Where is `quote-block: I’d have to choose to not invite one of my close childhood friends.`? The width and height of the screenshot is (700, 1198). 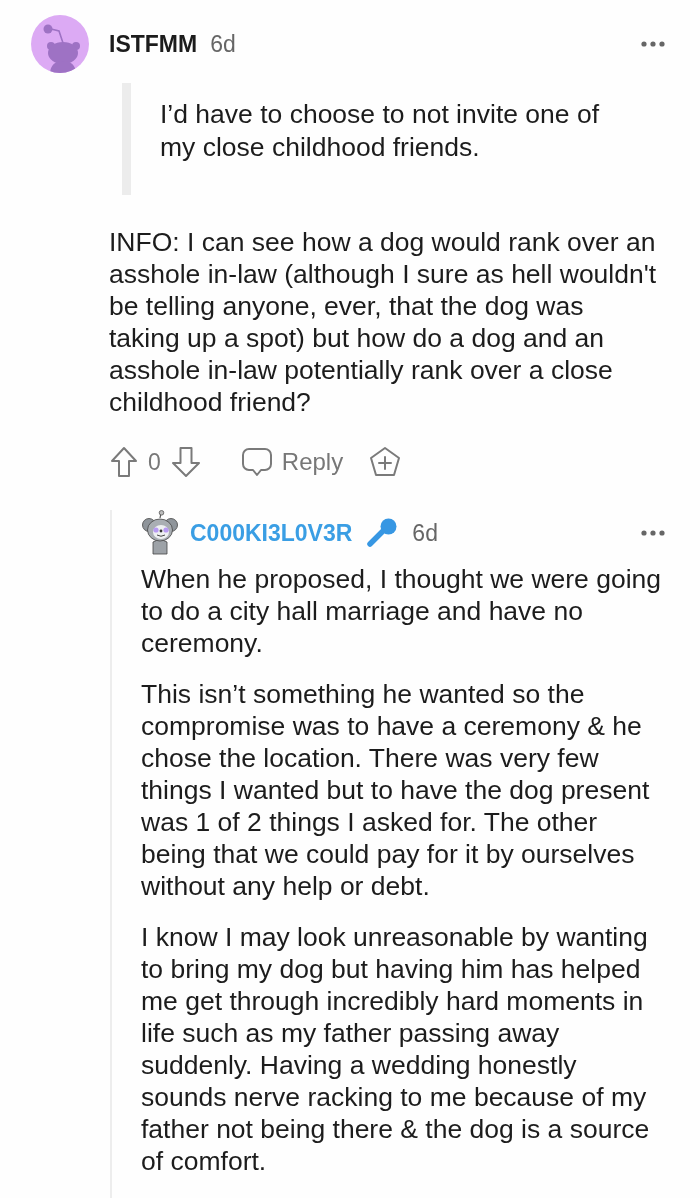
quote-block: I’d have to choose to not invite one of my close childhood friends. is located at coordinates (411, 139).